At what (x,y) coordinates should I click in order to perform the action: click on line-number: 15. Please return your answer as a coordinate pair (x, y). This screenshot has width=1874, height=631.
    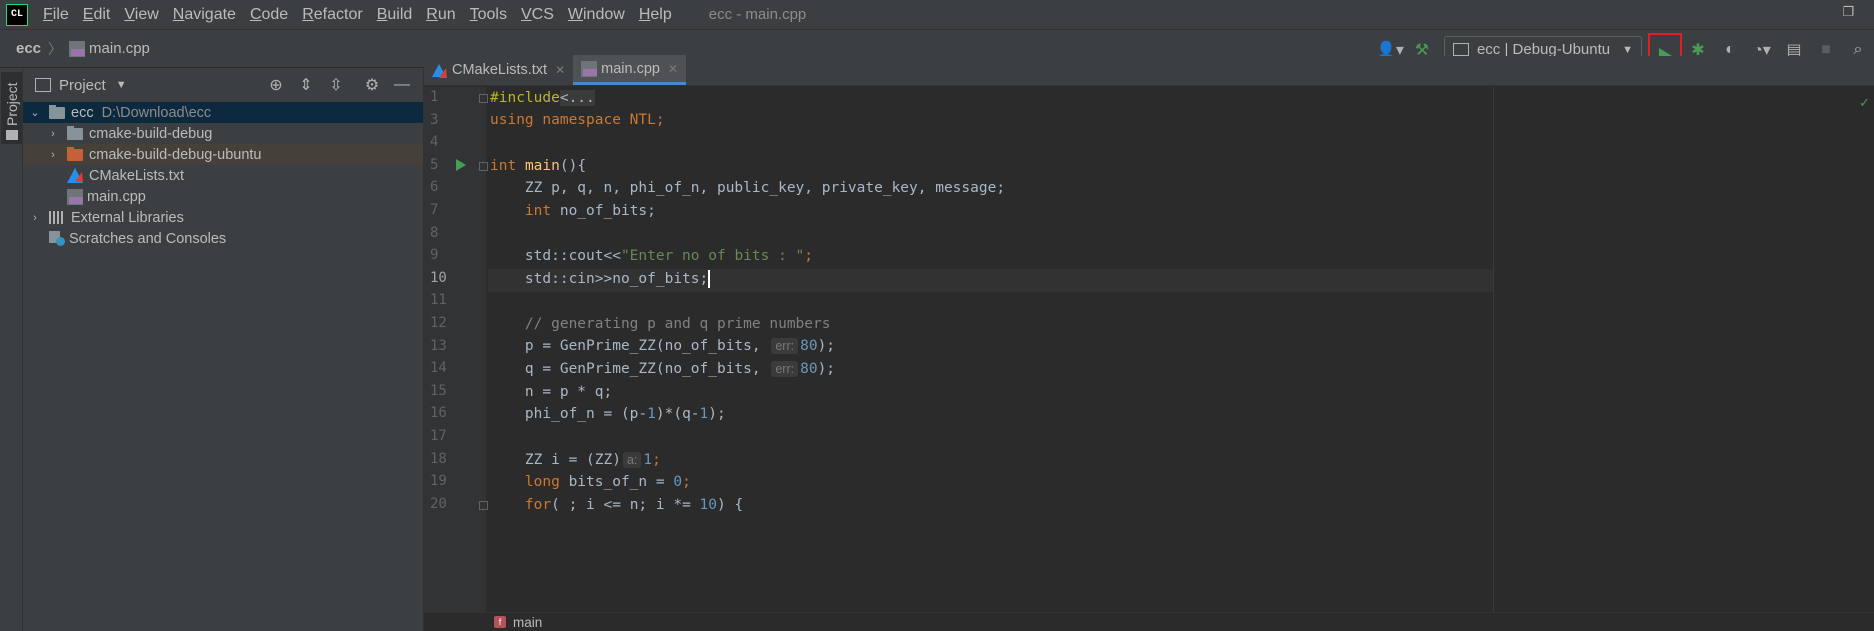
    Looking at the image, I should click on (438, 391).